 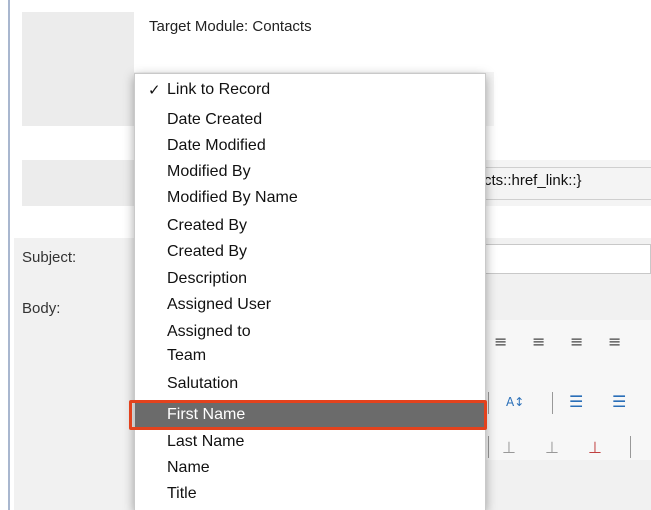 I want to click on table-row-icon: ⊥, so click(x=509, y=448).